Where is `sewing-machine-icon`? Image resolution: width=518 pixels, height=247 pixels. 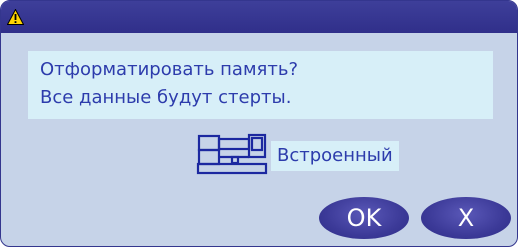 sewing-machine-icon is located at coordinates (232, 154).